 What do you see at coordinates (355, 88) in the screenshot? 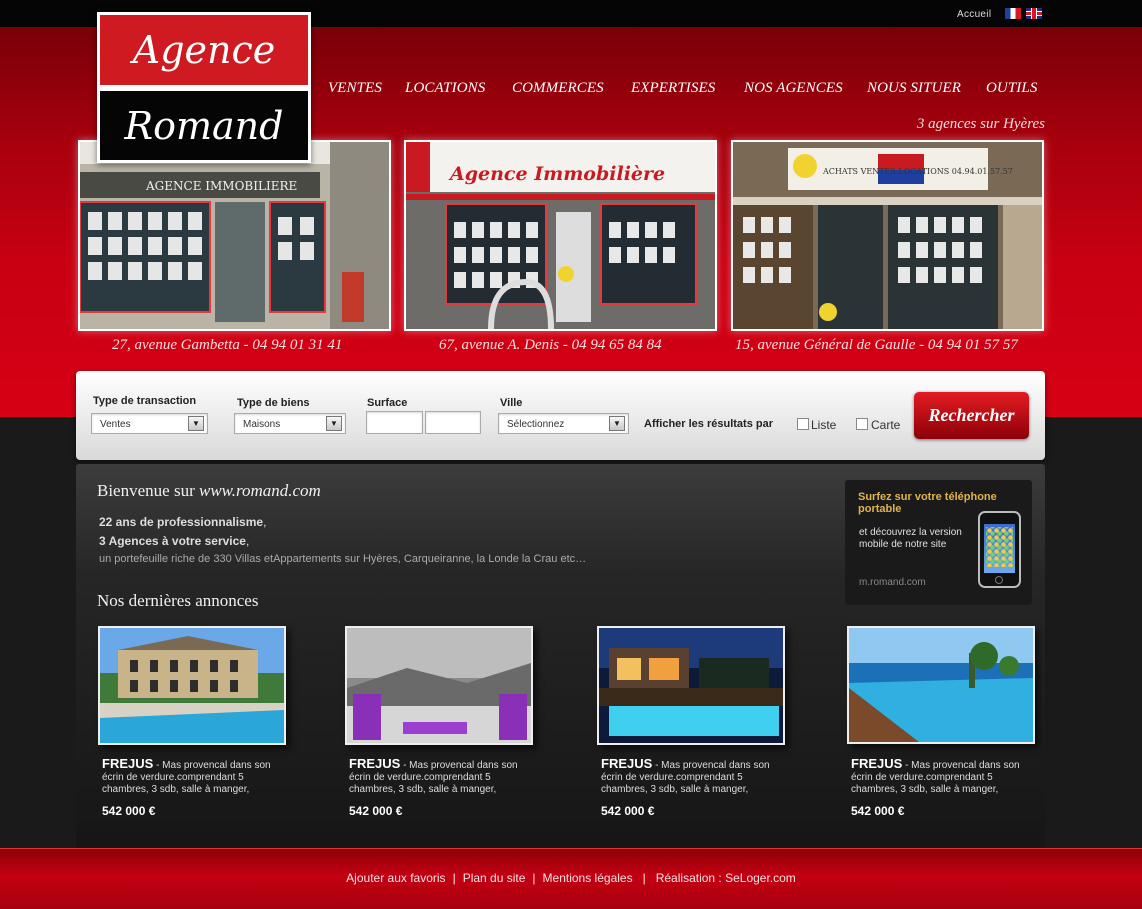
I see `nav-item-ventes: VENTES` at bounding box center [355, 88].